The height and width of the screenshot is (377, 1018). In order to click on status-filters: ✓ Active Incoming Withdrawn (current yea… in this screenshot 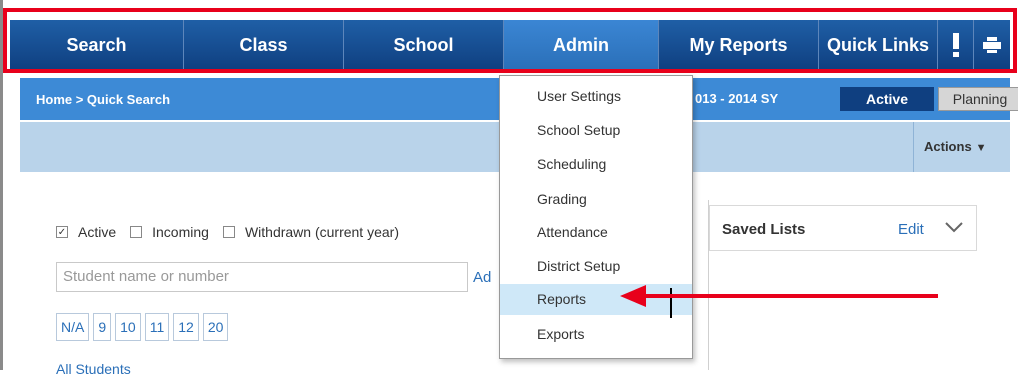, I will do `click(234, 232)`.